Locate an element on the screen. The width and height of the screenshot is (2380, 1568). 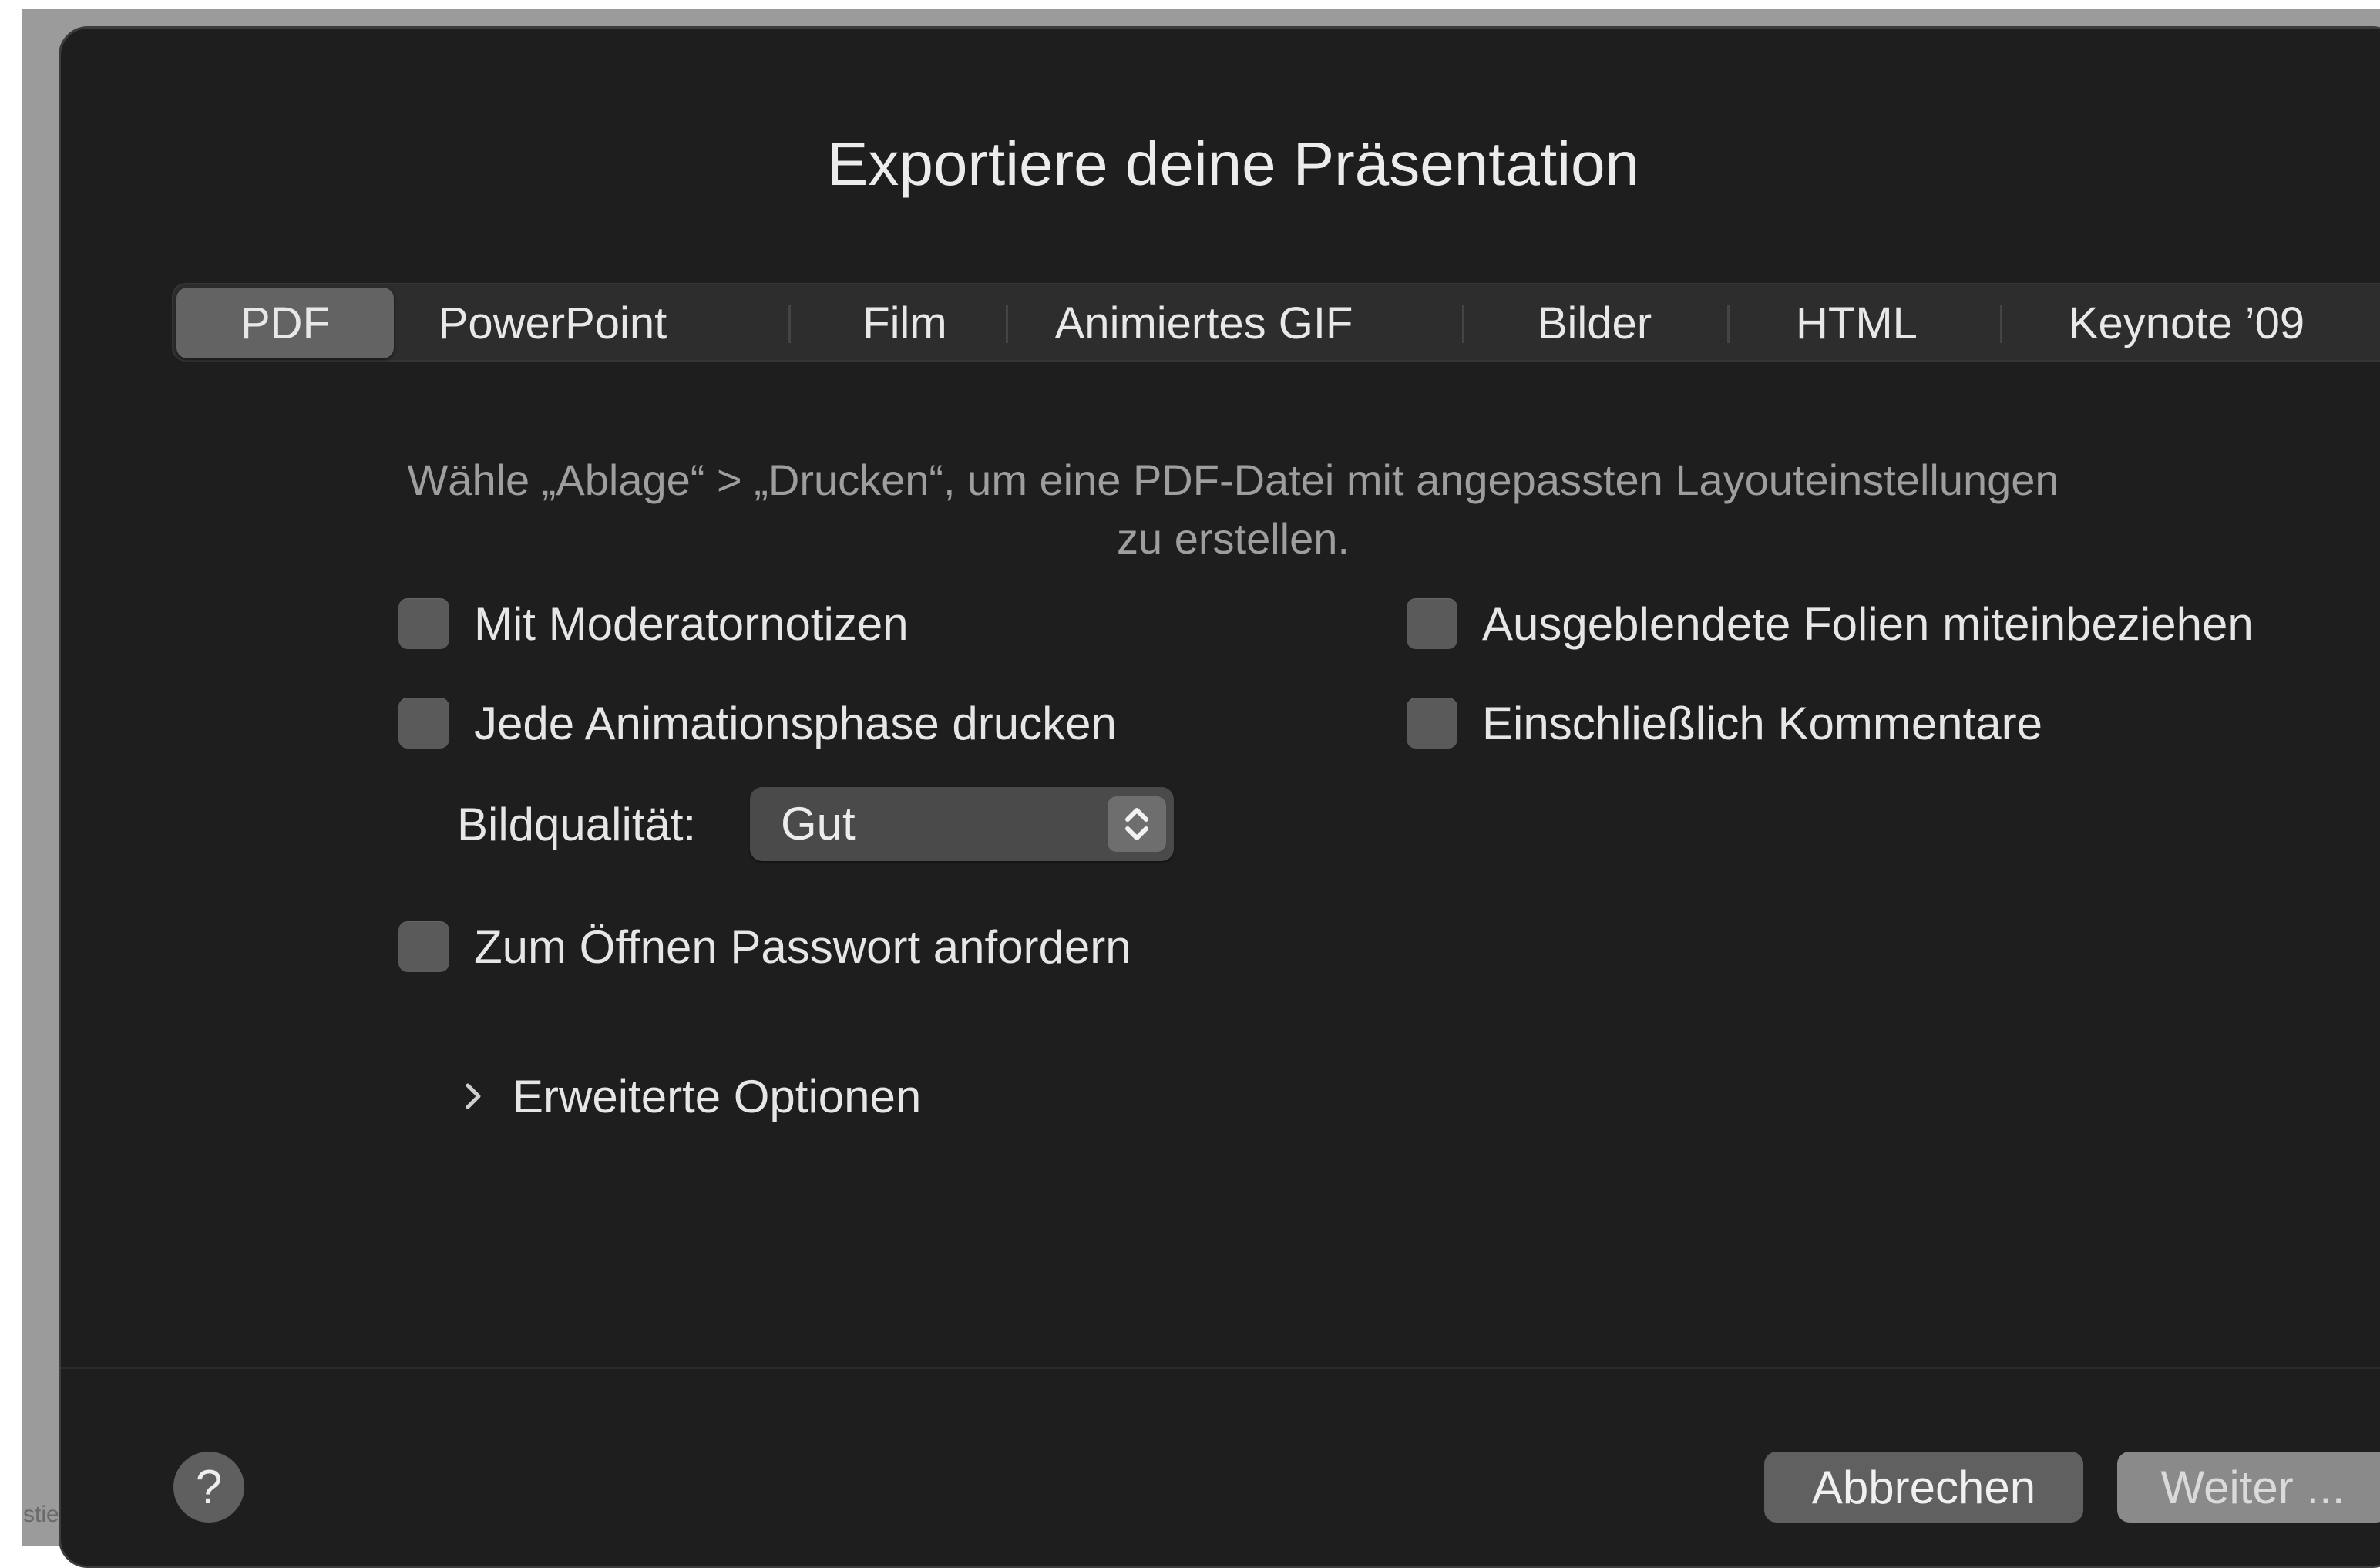
option-animation-phases: Jede Animationsphase drucken is located at coordinates (757, 723).